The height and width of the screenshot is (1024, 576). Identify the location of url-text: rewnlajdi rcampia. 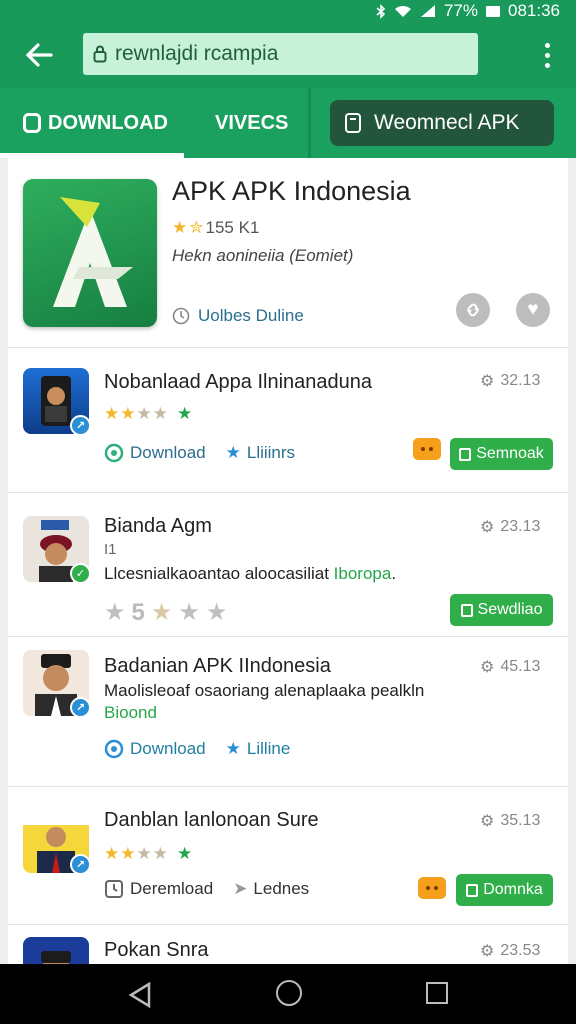
(197, 53).